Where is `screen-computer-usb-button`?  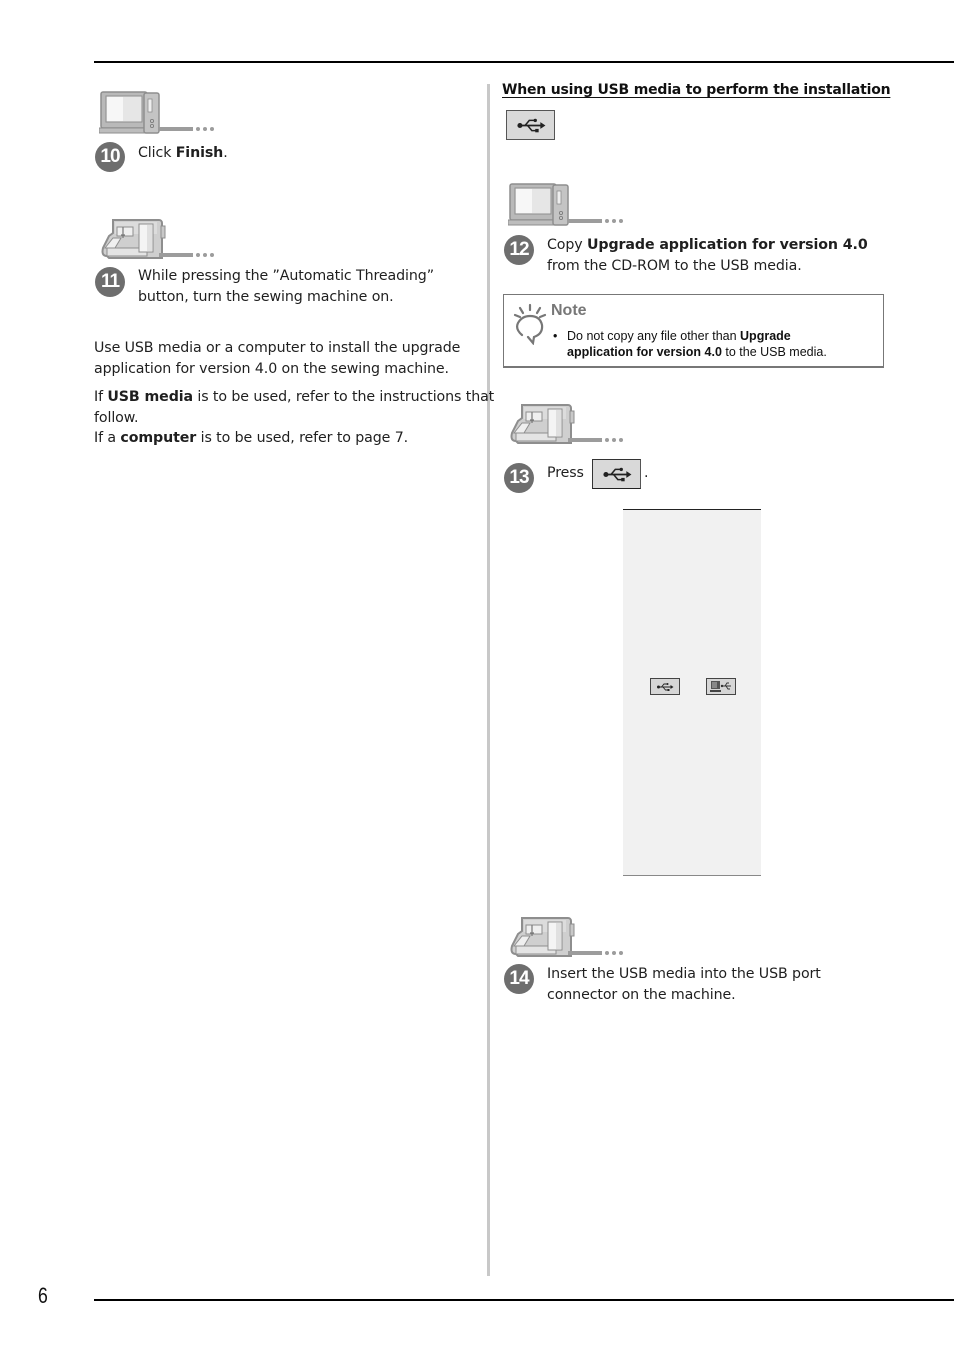 screen-computer-usb-button is located at coordinates (721, 686).